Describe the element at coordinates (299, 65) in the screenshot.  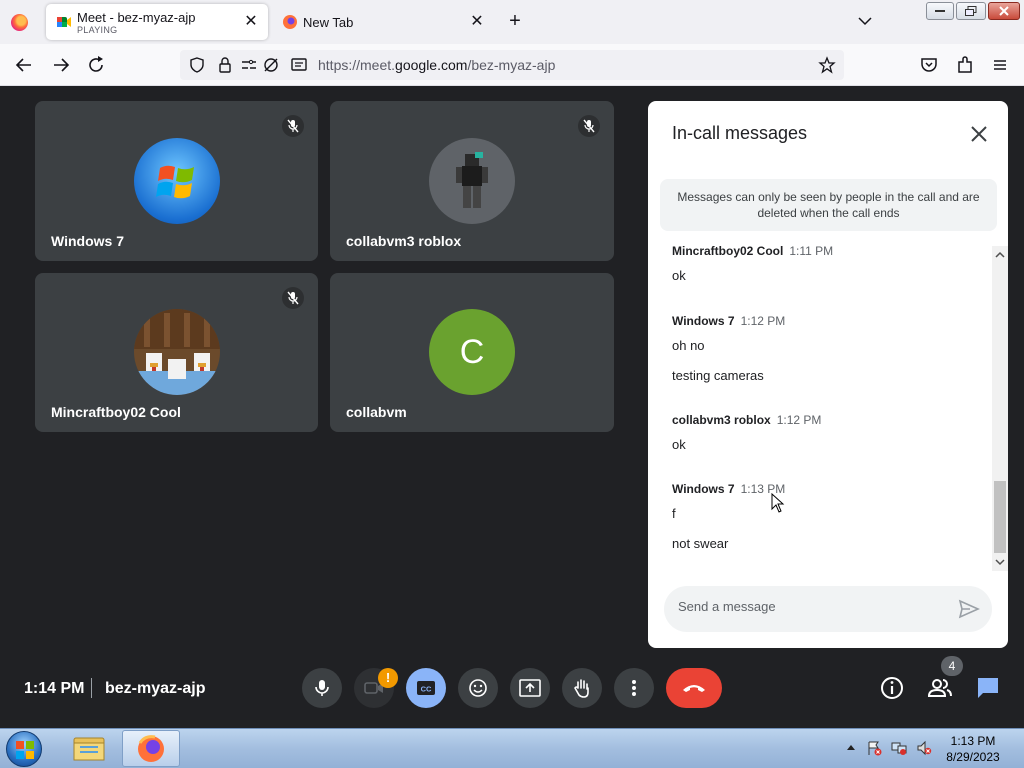
I see `reader-mode-icon` at that location.